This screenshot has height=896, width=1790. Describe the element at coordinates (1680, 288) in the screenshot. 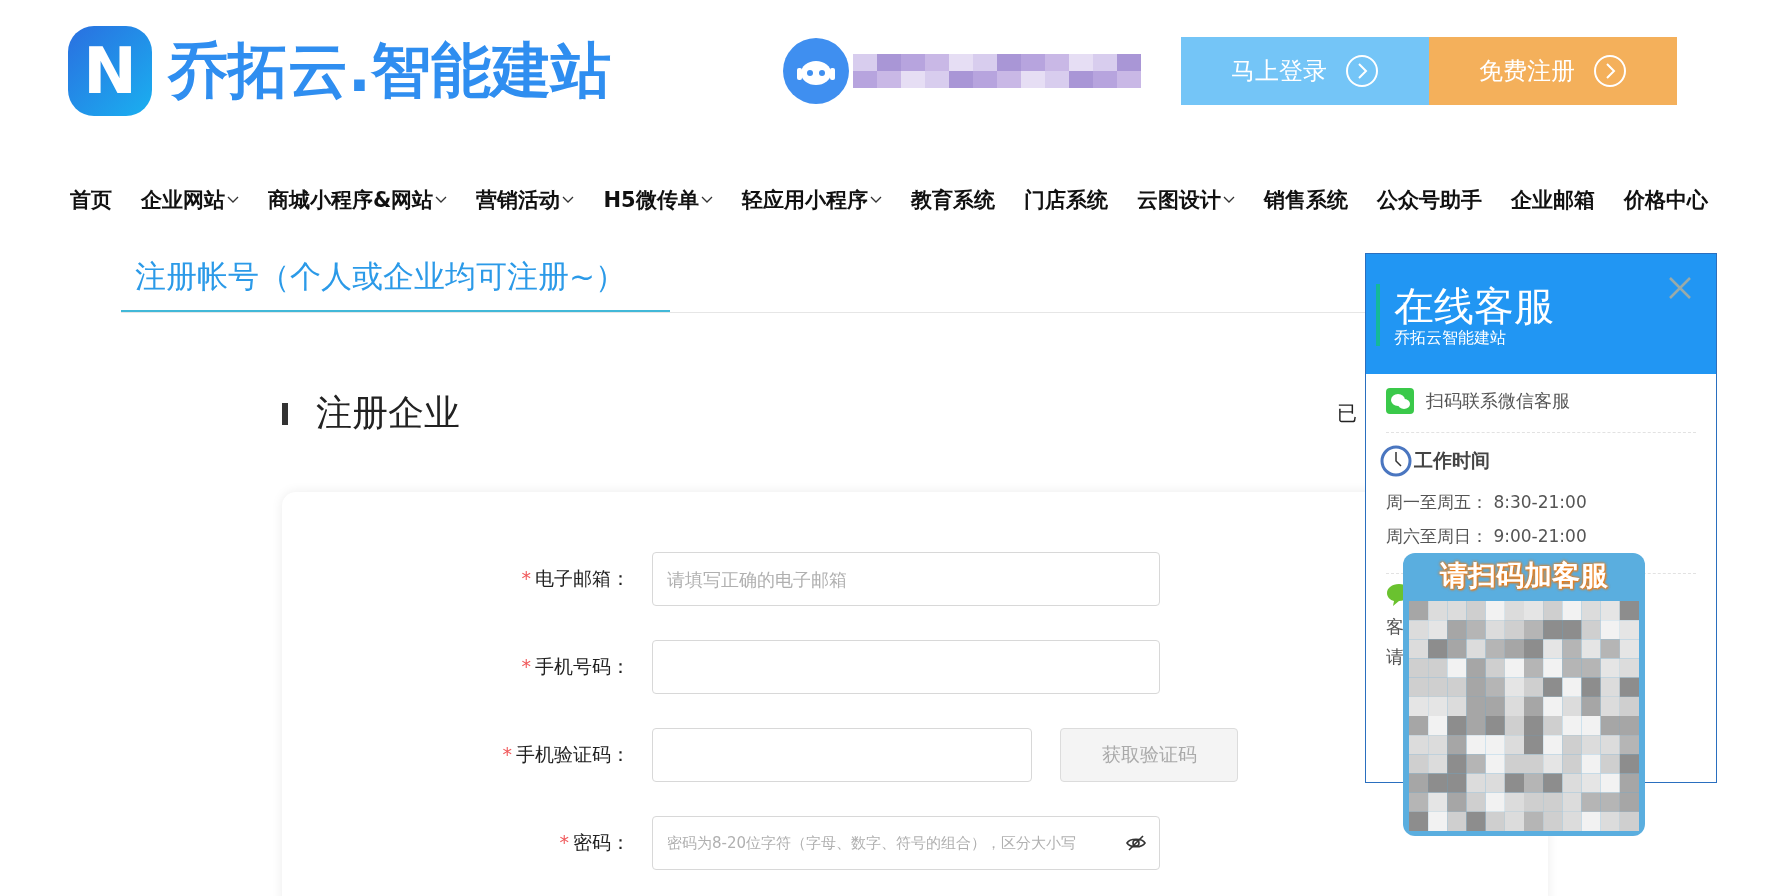

I see `close-icon` at that location.